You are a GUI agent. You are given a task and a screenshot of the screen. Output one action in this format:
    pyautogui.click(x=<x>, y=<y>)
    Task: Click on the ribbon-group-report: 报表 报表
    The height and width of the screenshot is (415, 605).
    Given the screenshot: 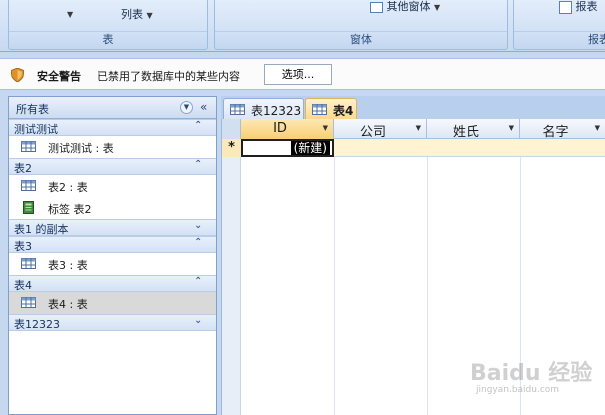 What is the action you would take?
    pyautogui.click(x=559, y=25)
    